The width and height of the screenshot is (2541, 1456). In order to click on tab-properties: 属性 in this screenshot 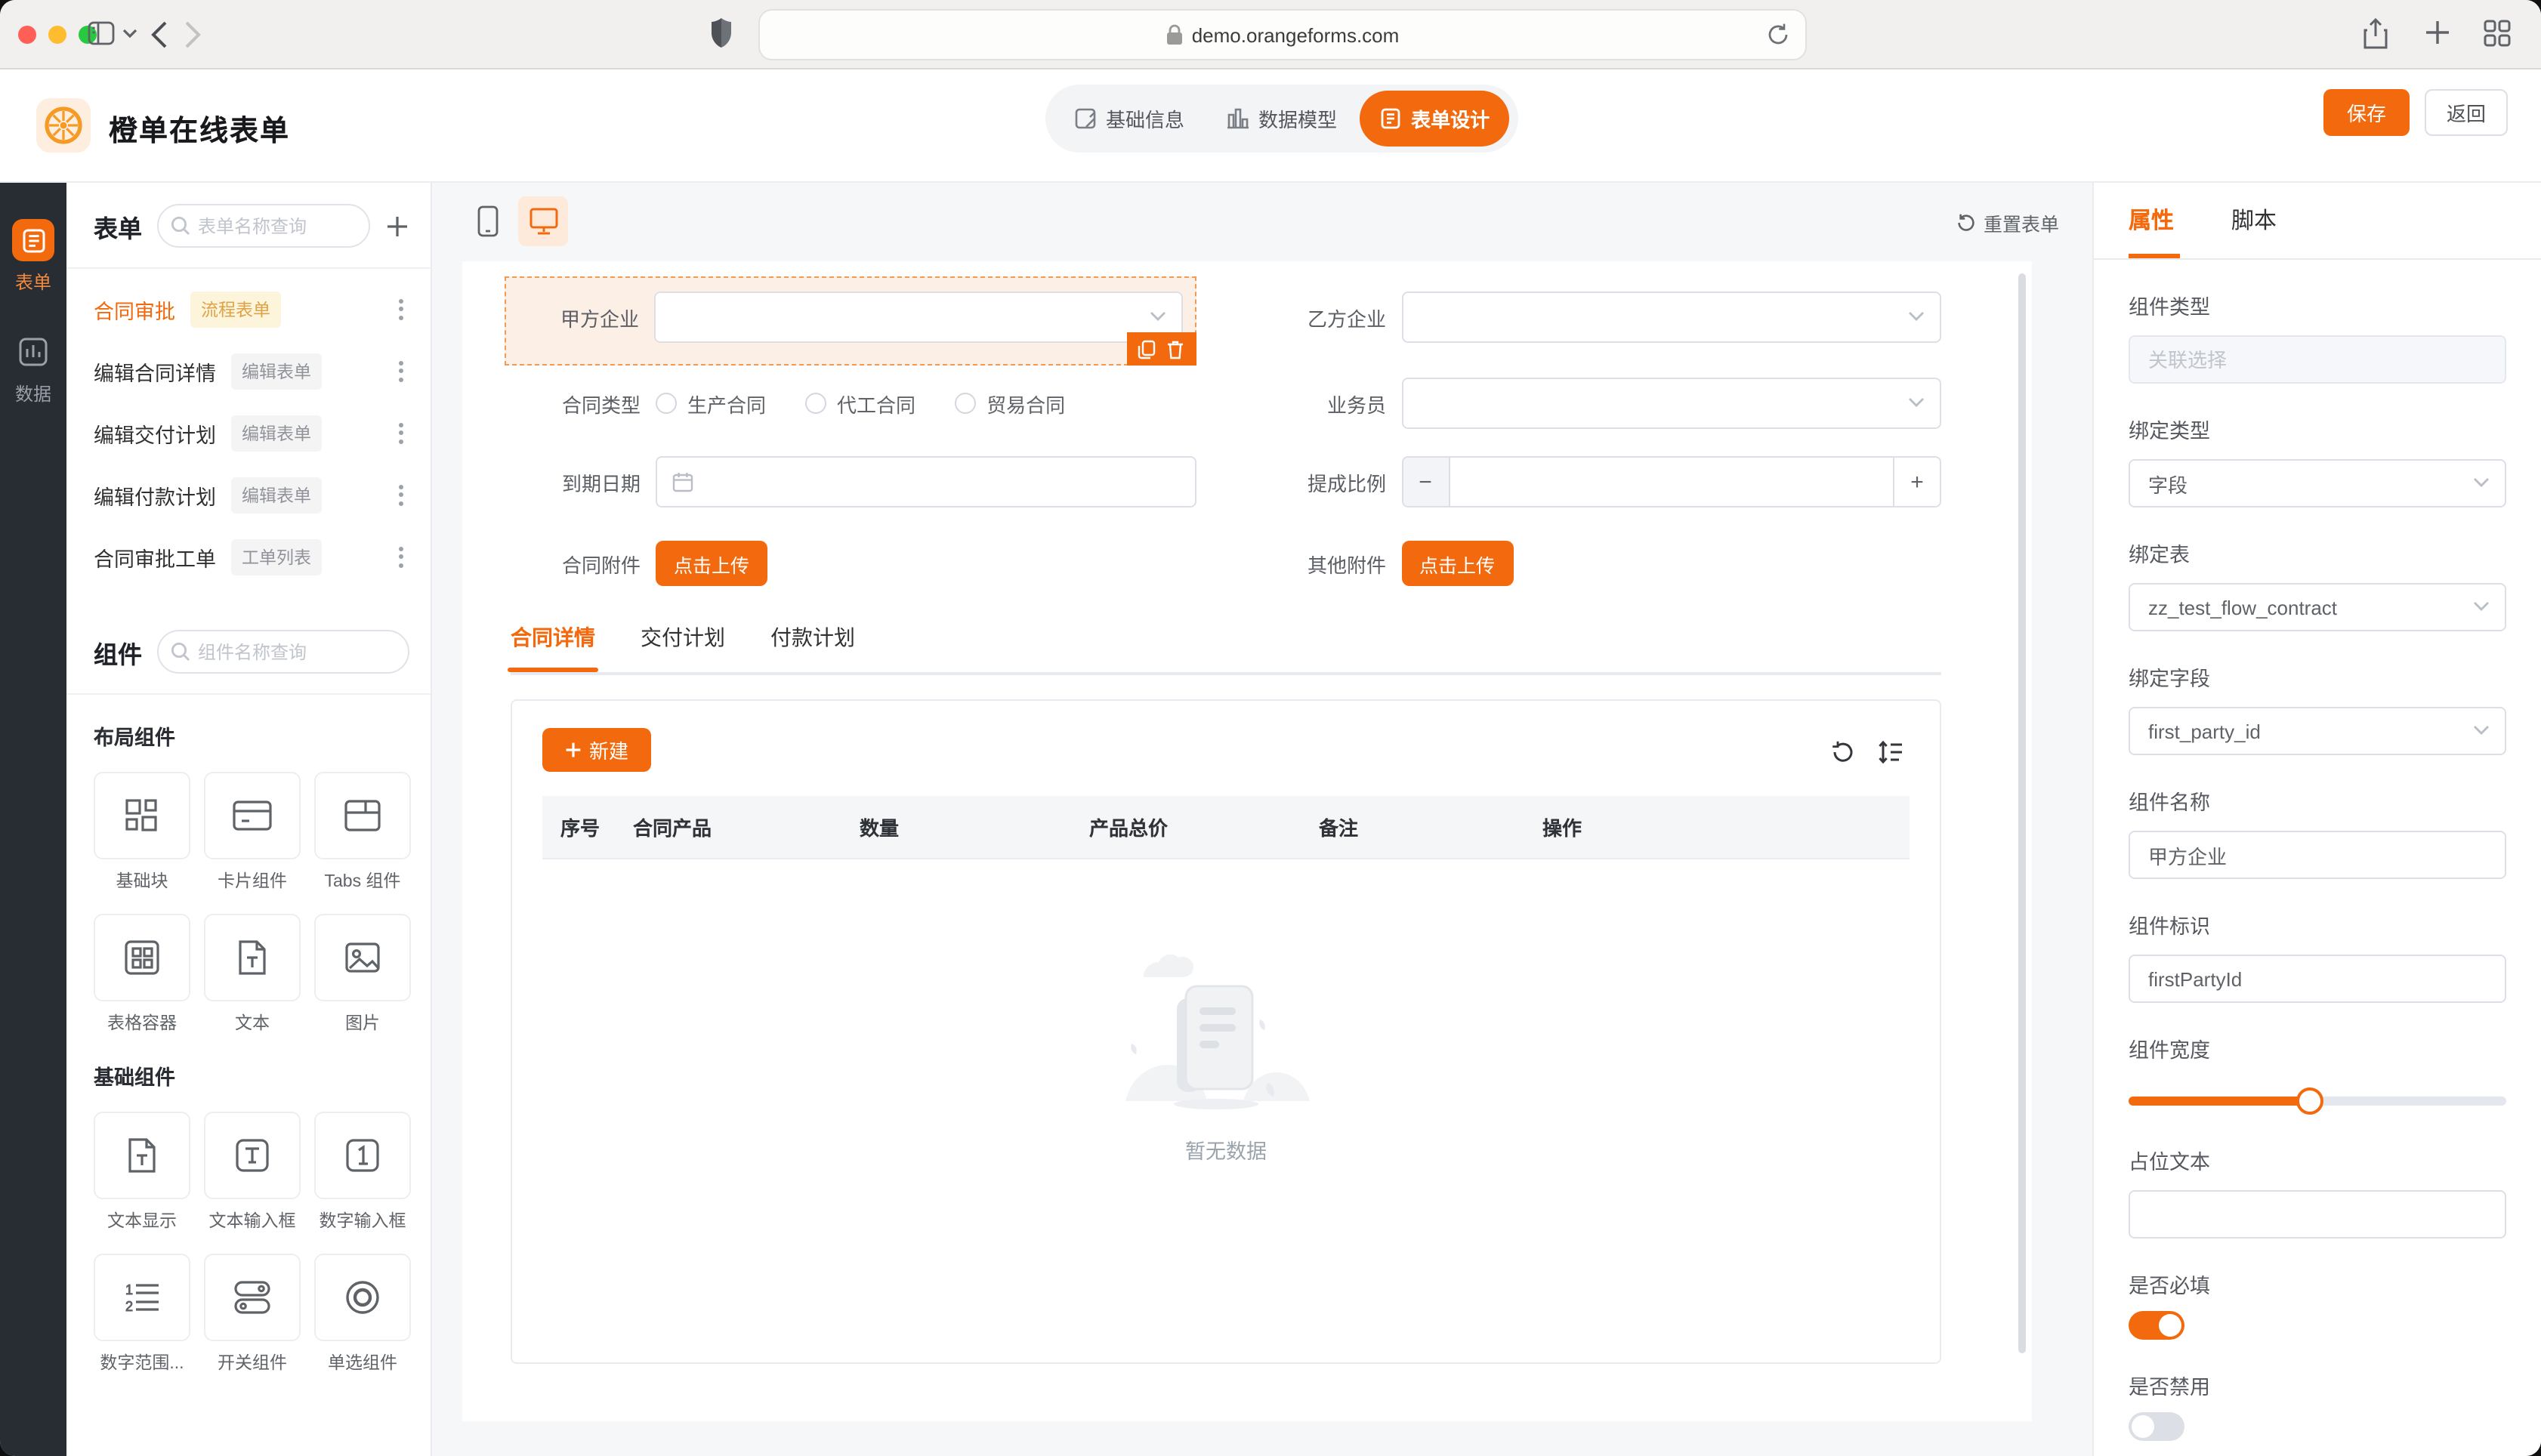, I will do `click(2155, 231)`.